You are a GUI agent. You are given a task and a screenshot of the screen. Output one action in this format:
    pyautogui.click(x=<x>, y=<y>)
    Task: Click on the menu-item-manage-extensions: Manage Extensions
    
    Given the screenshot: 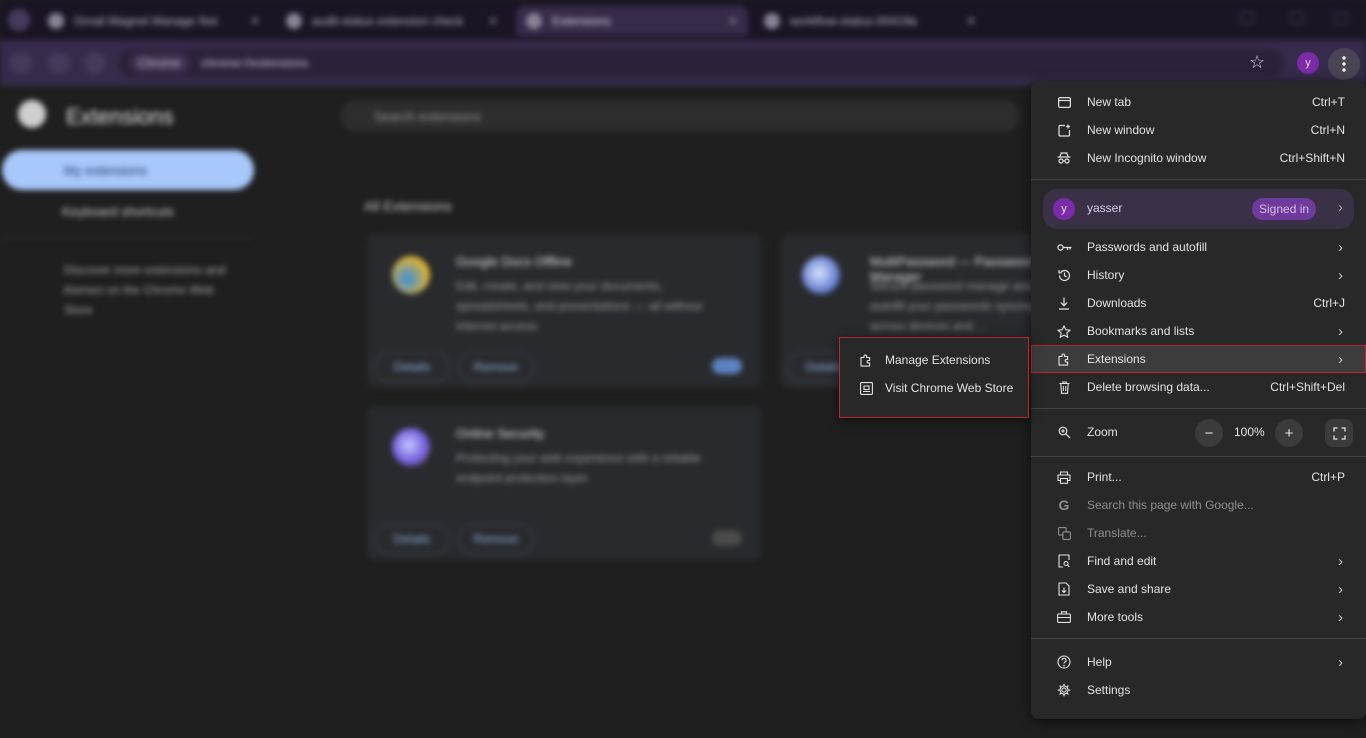 What is the action you would take?
    pyautogui.click(x=934, y=360)
    